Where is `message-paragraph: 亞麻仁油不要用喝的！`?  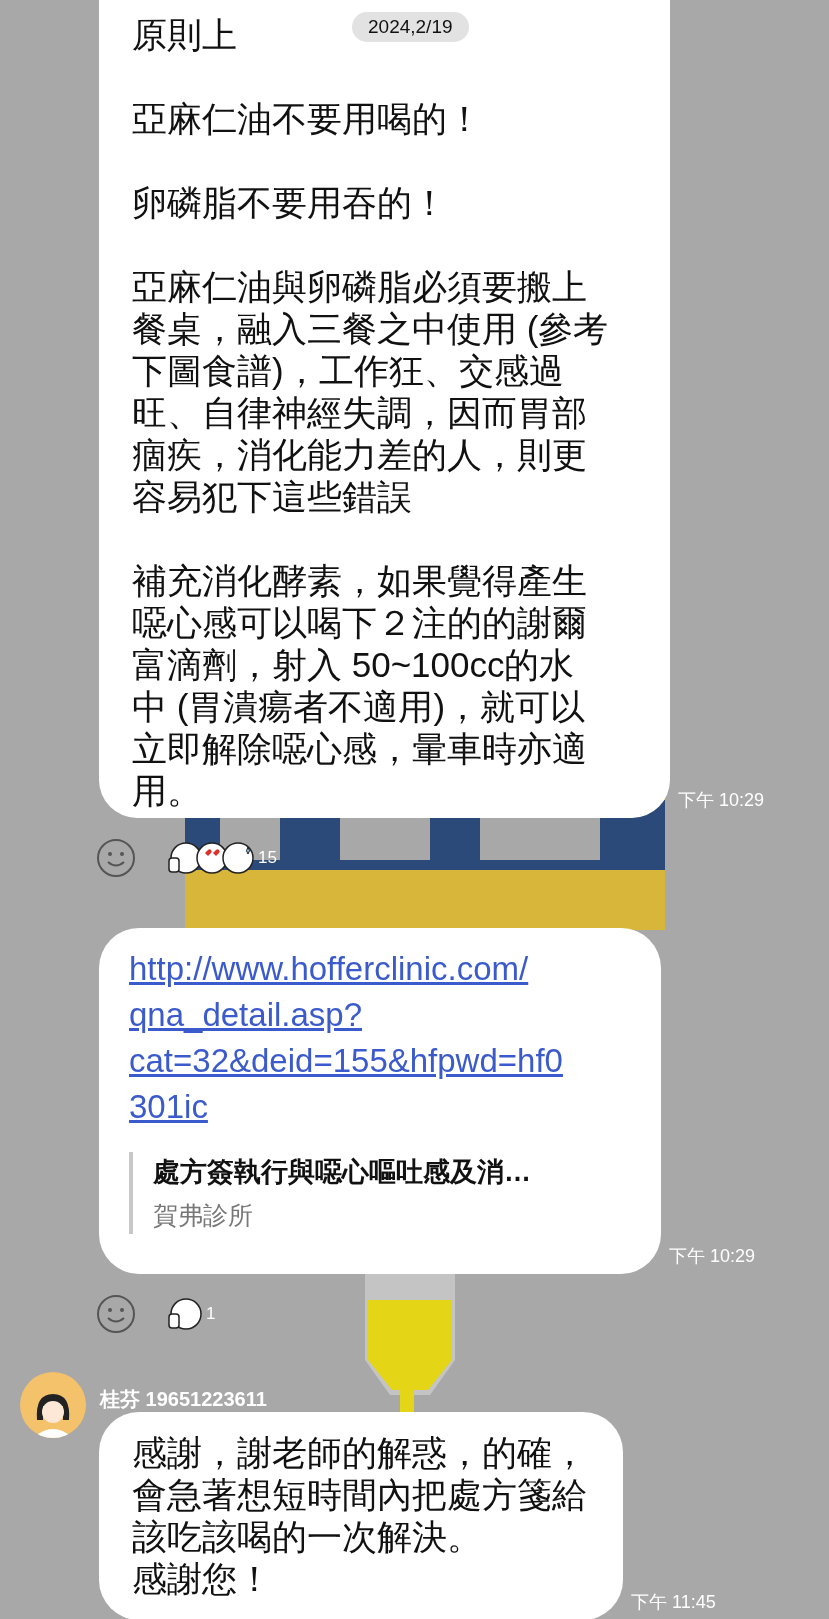
message-paragraph: 亞麻仁油不要用喝的！ is located at coordinates (307, 119).